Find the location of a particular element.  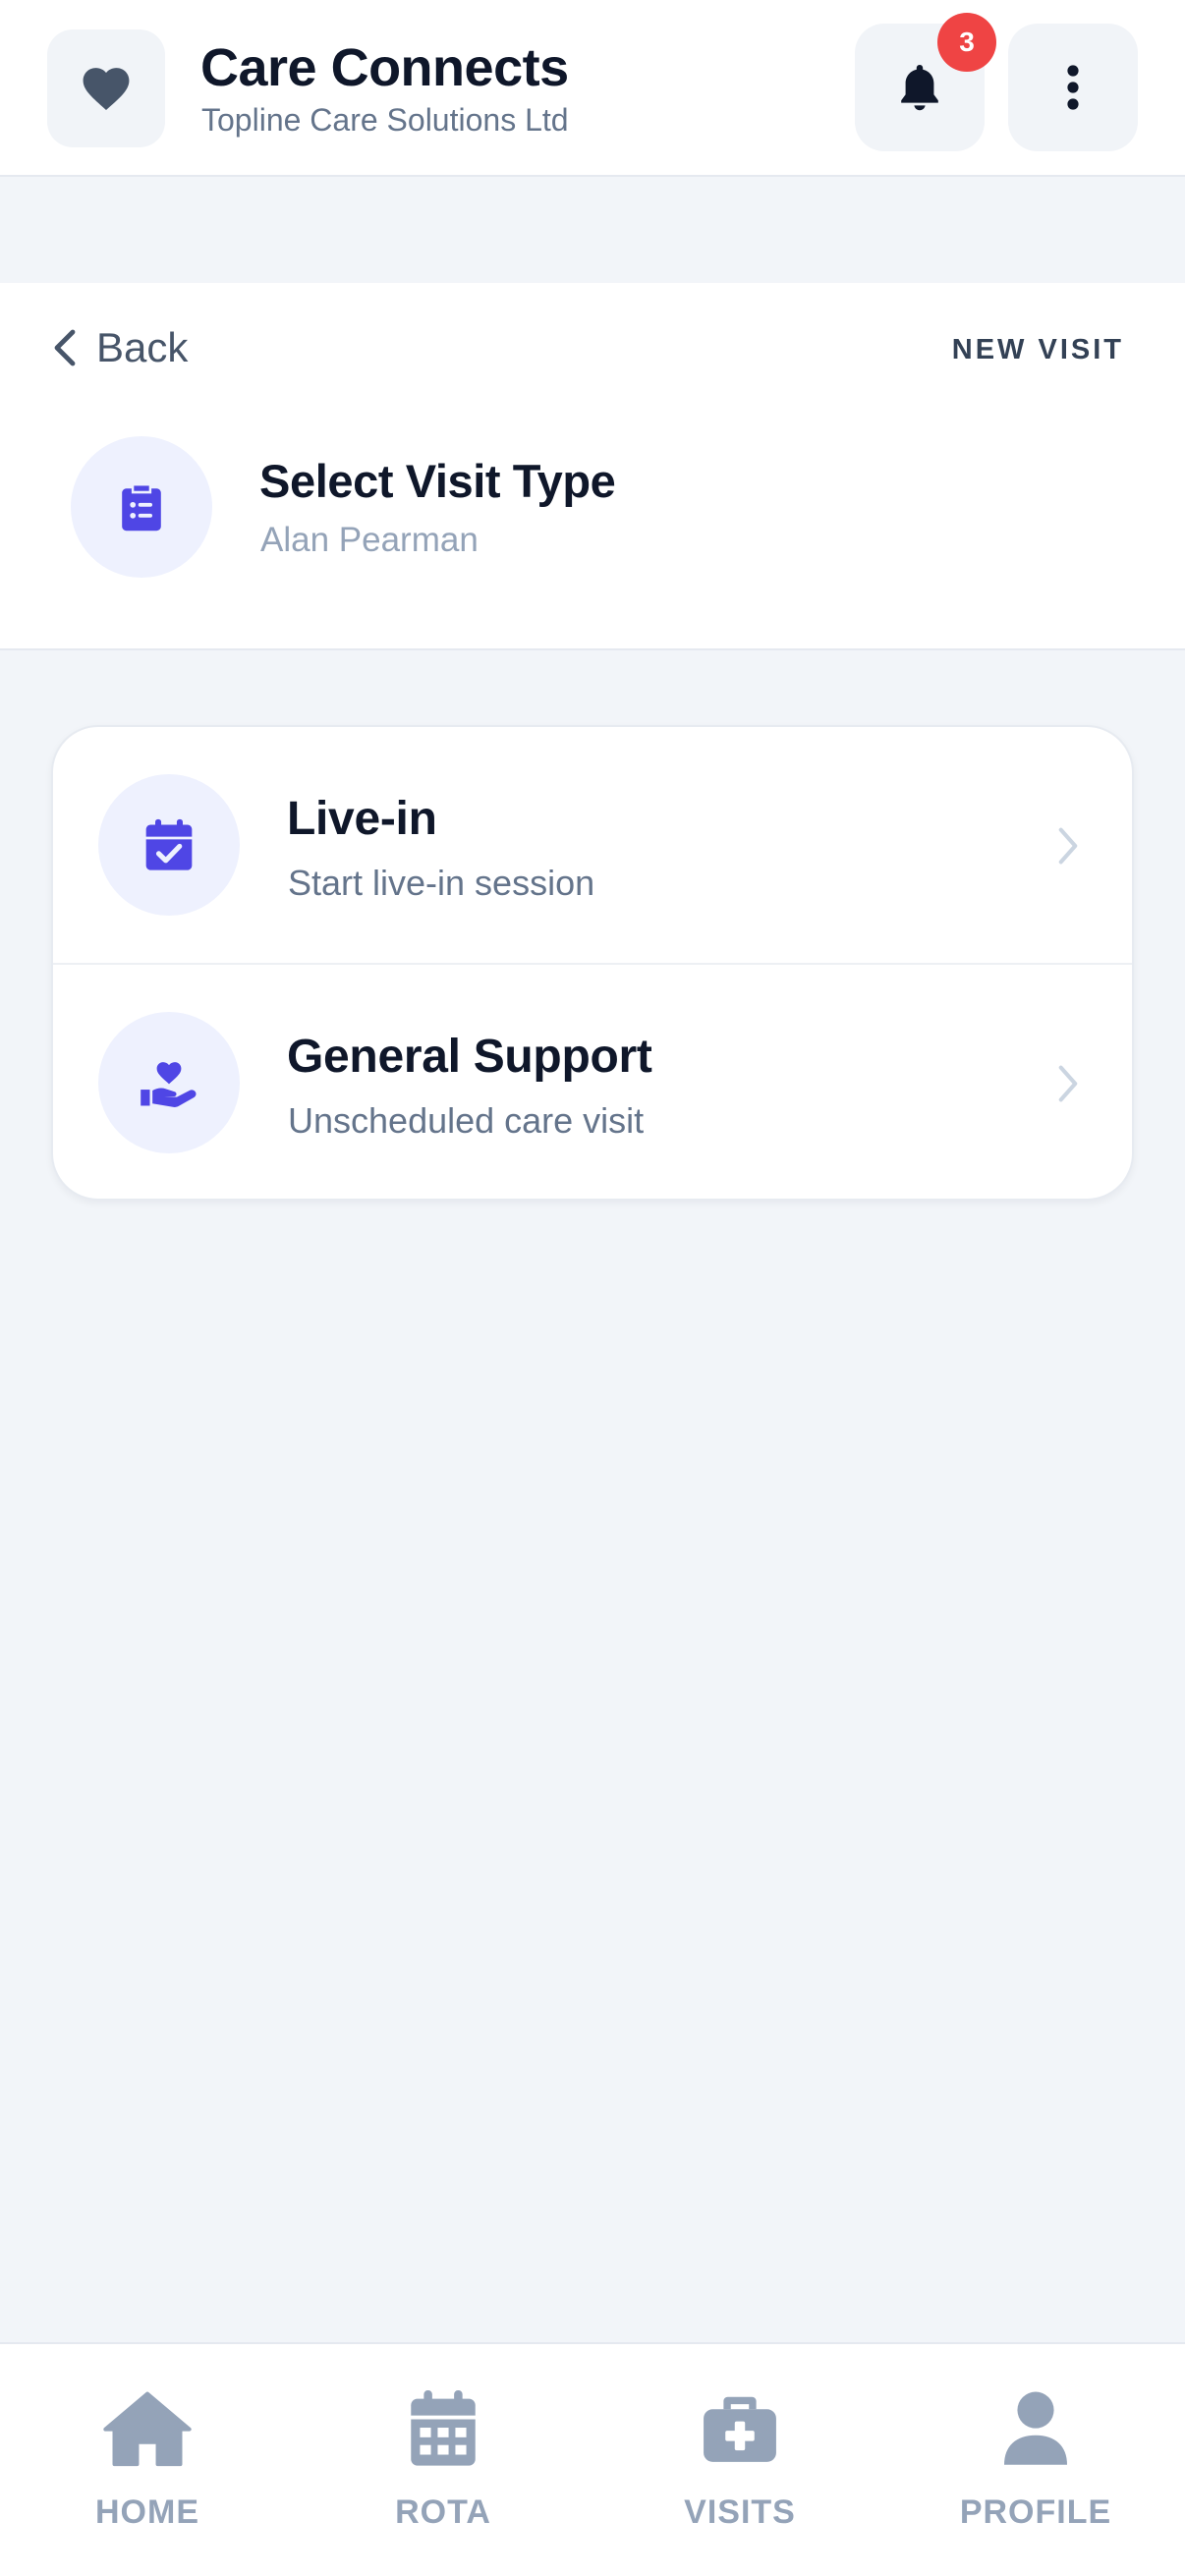

organisation-name: Topline Care Solutions Ltd is located at coordinates (385, 120).